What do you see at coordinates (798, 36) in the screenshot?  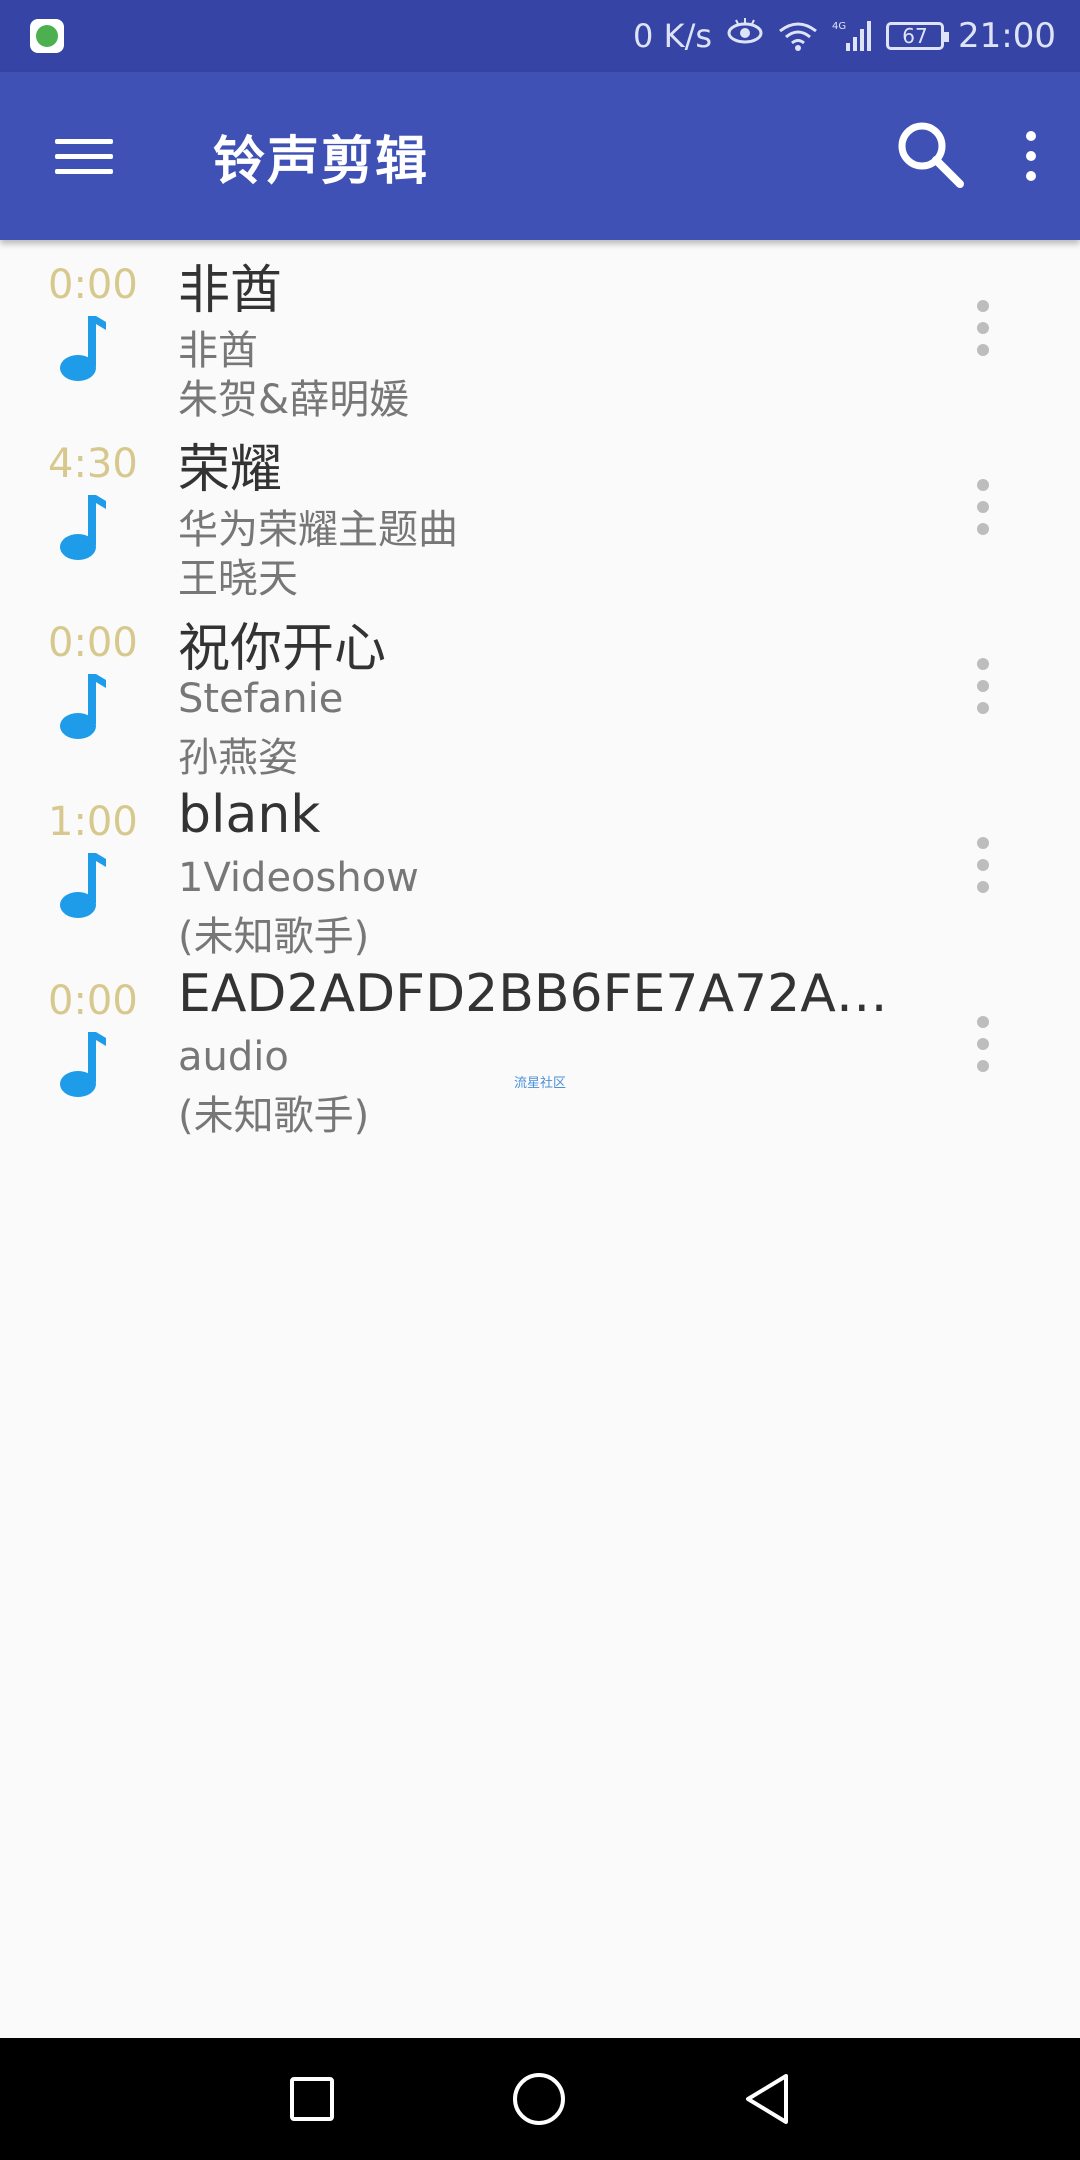 I see `wifi-icon` at bounding box center [798, 36].